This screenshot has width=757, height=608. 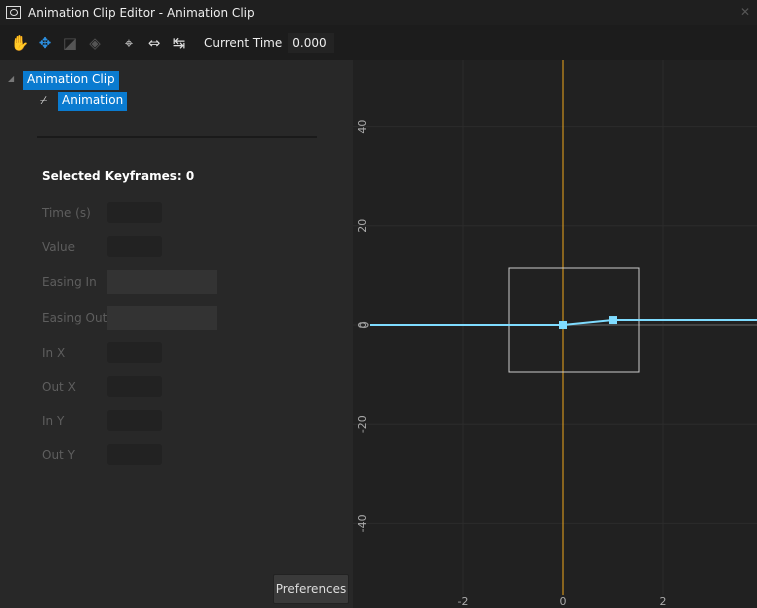 I want to click on x-tick-label: 2, so click(x=663, y=601).